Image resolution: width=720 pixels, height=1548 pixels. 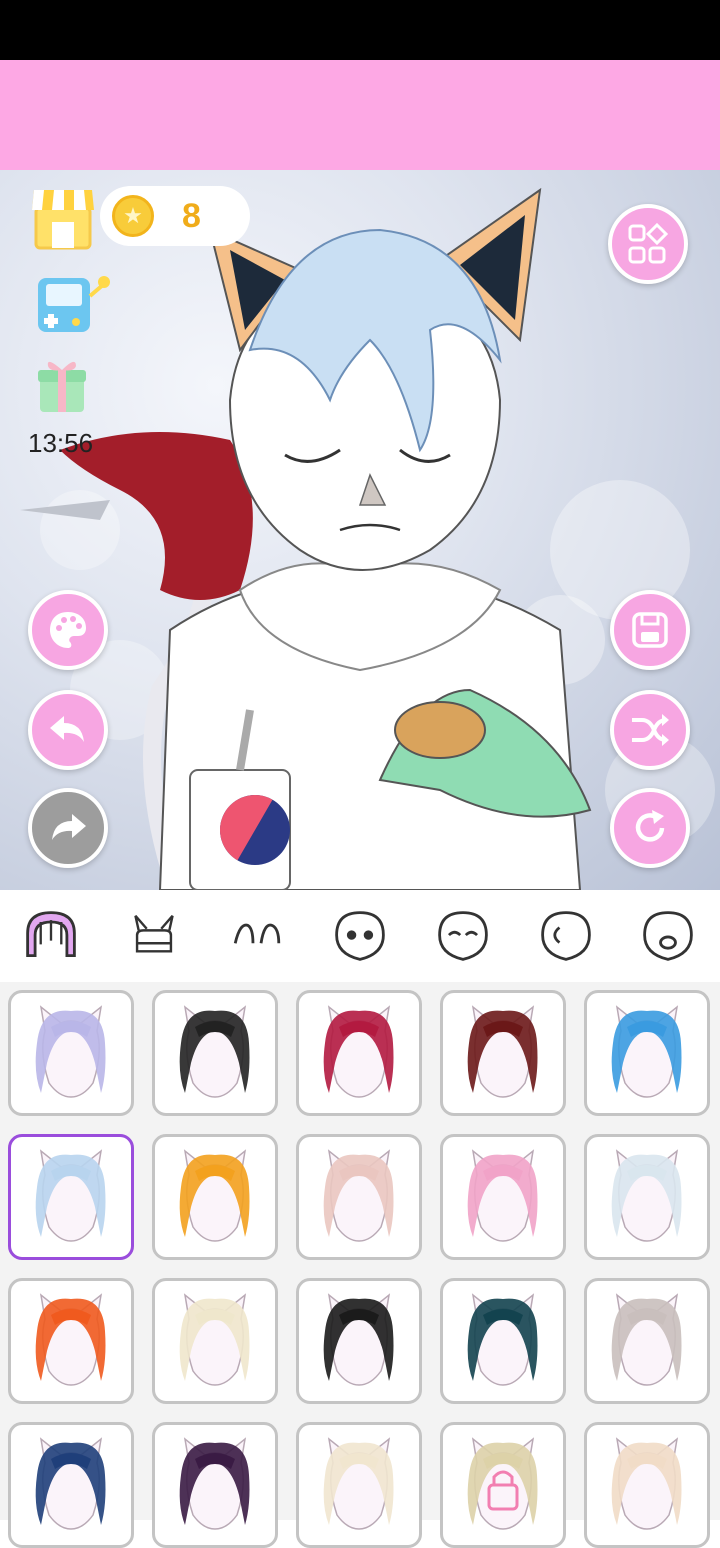 I want to click on redo-icon, so click(x=69, y=827).